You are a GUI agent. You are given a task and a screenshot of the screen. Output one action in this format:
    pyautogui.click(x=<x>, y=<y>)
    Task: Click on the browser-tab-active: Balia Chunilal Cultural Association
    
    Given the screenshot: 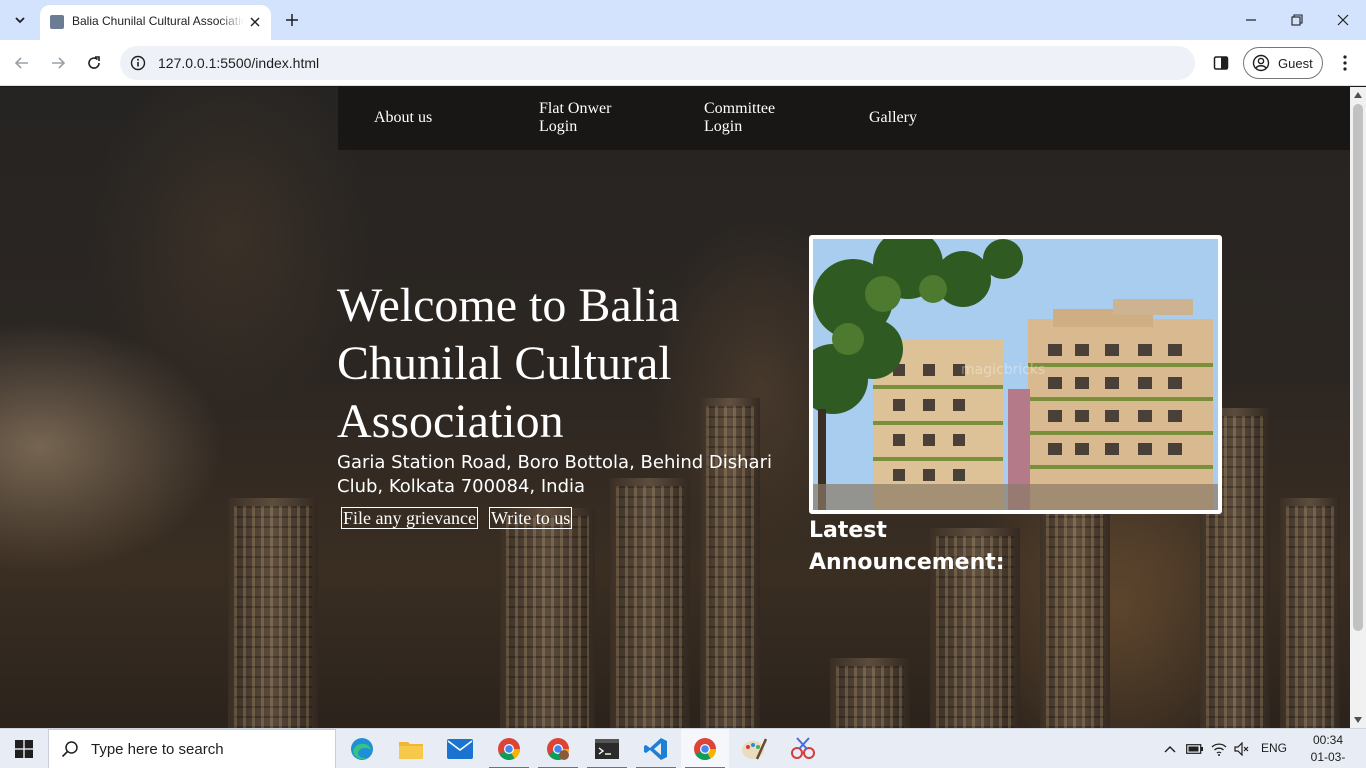 What is the action you would take?
    pyautogui.click(x=155, y=22)
    